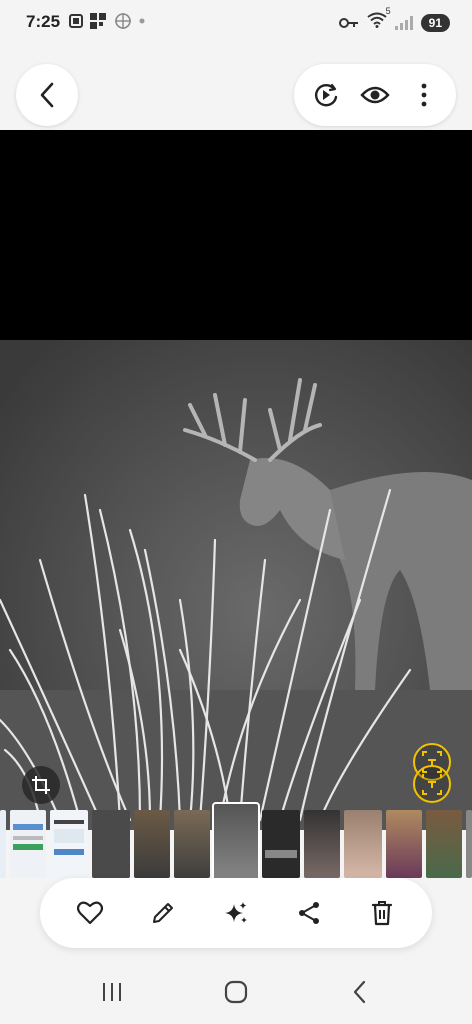  I want to click on system-navigation-bar, so click(236, 992).